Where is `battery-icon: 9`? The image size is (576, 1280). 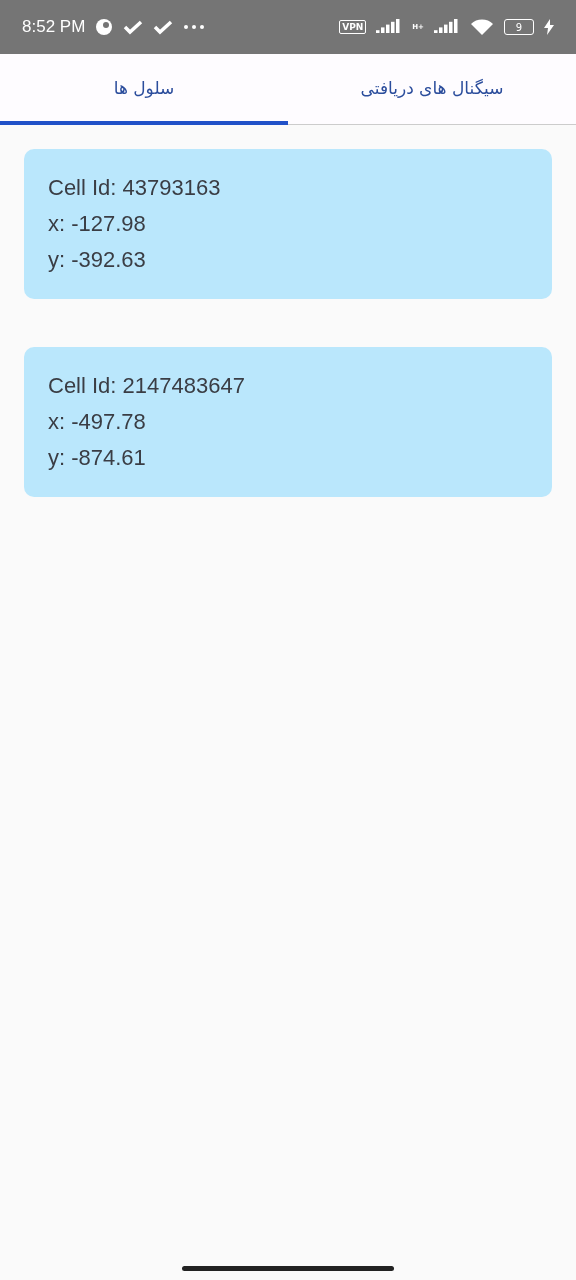
battery-icon: 9 is located at coordinates (519, 27).